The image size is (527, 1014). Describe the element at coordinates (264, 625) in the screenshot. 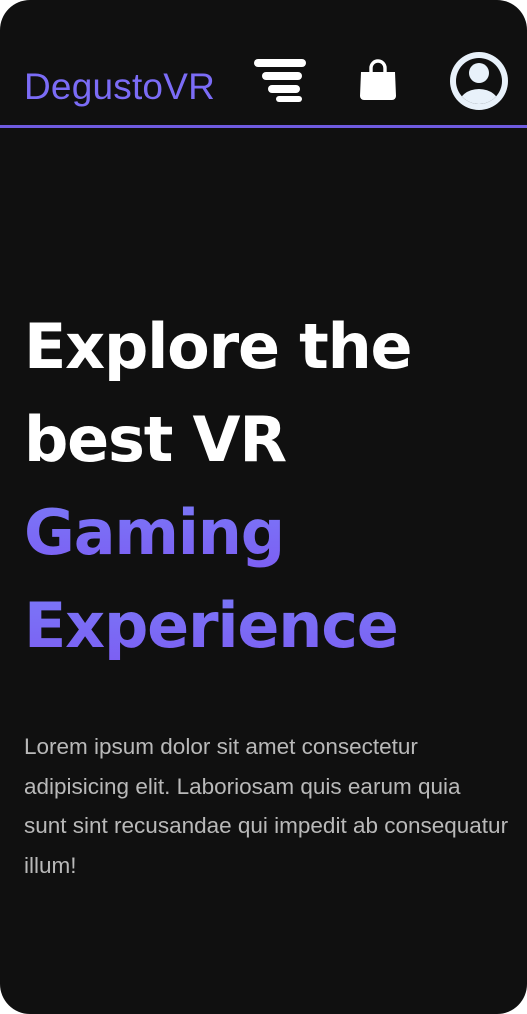

I see `hero-line-4: Experience` at that location.